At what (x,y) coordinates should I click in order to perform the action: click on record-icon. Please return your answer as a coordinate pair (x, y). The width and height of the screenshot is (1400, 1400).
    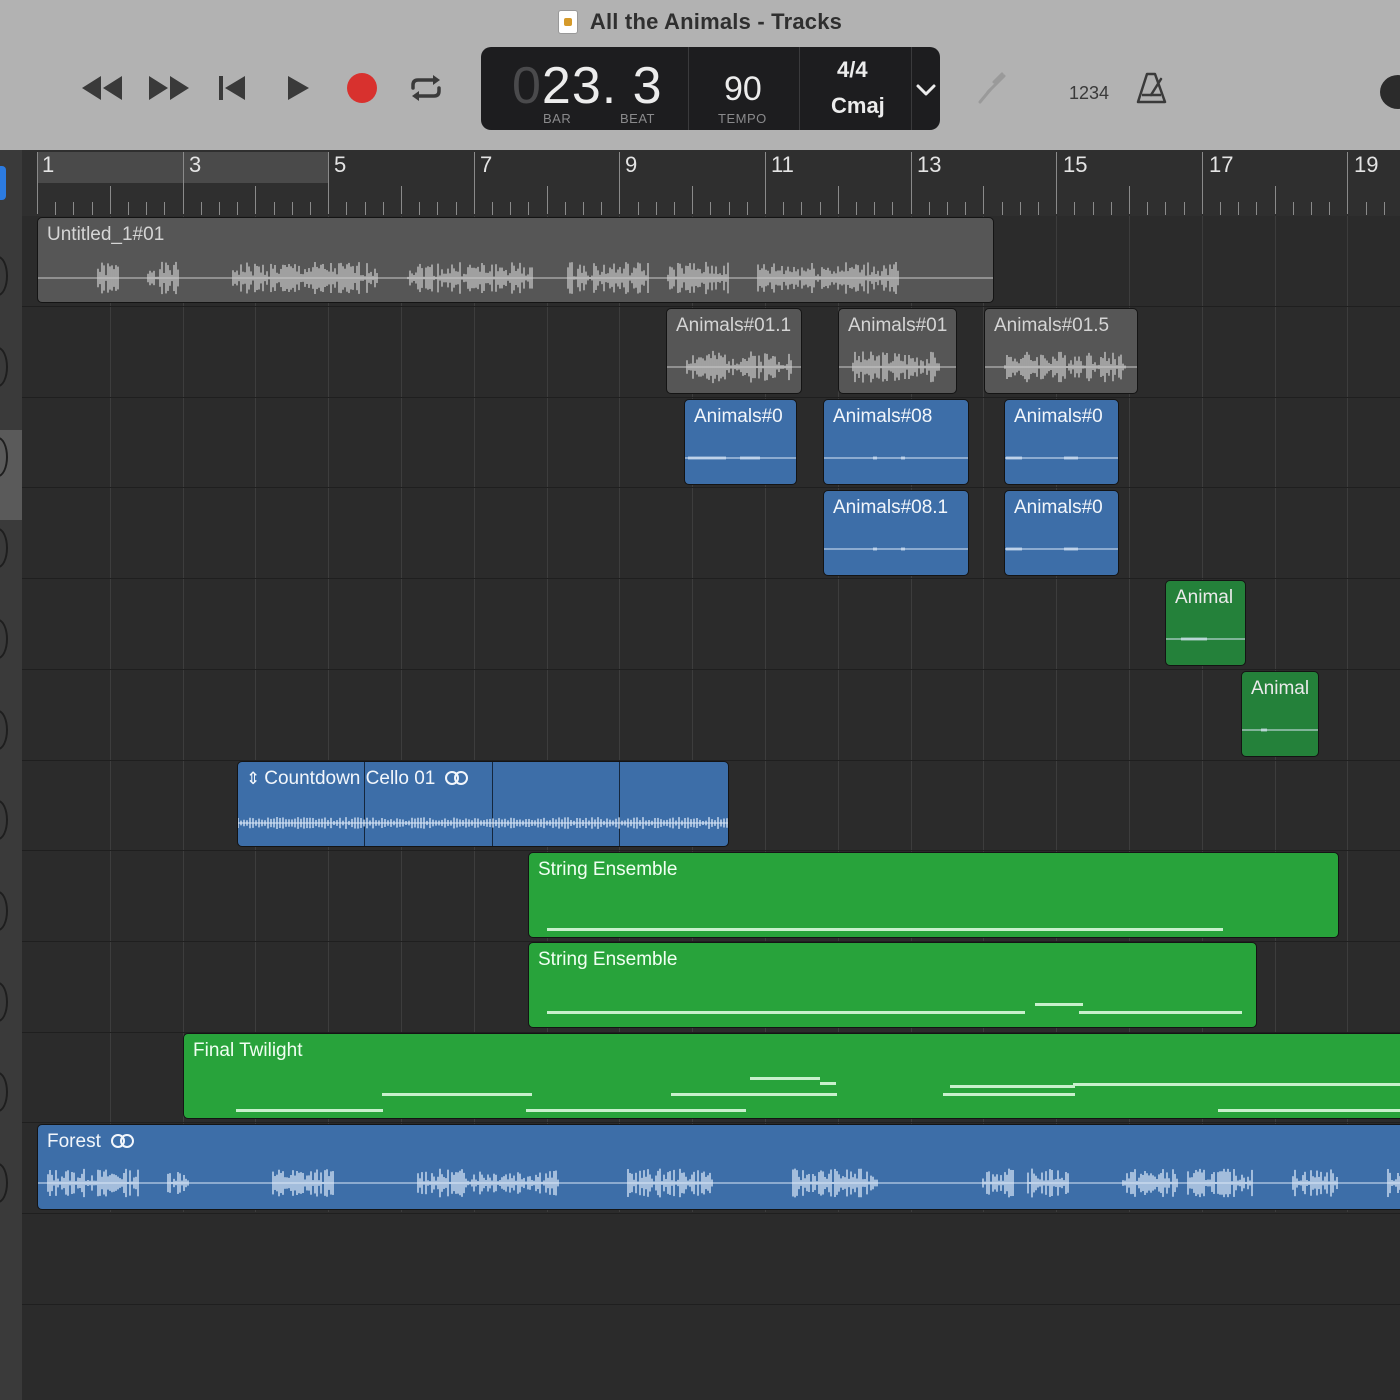
    Looking at the image, I should click on (362, 88).